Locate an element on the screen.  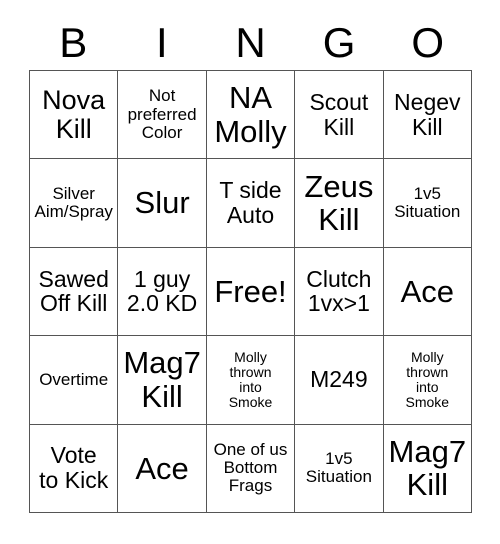
bingo-cell-r4c2: Mag7 Kill is located at coordinates (162, 380).